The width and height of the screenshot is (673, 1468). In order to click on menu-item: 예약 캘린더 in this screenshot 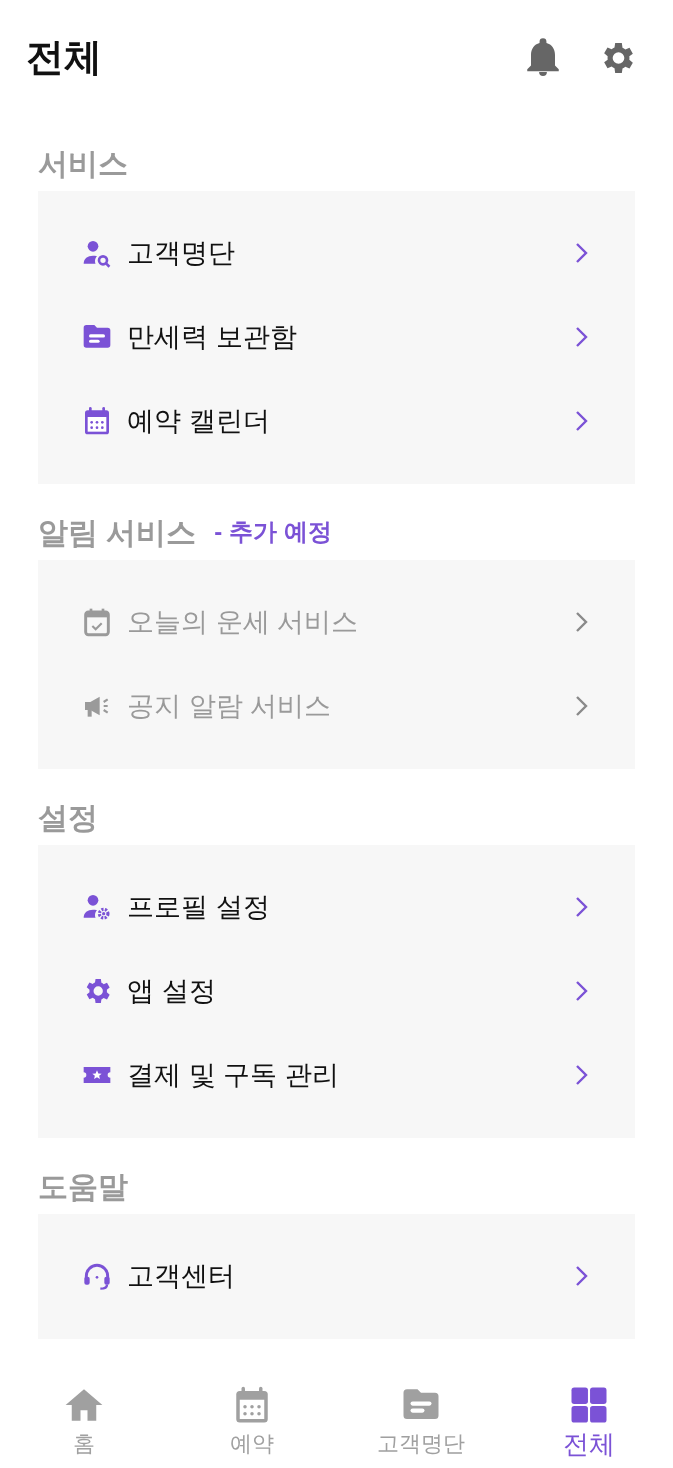, I will do `click(336, 421)`.